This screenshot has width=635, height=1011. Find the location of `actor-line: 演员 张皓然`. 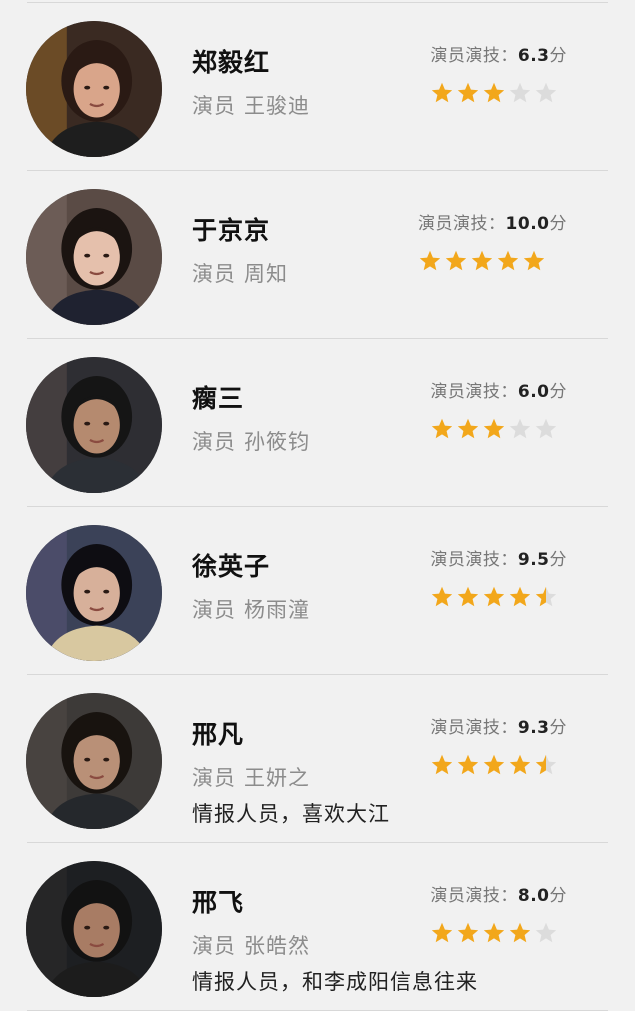

actor-line: 演员 张皓然 is located at coordinates (251, 945).